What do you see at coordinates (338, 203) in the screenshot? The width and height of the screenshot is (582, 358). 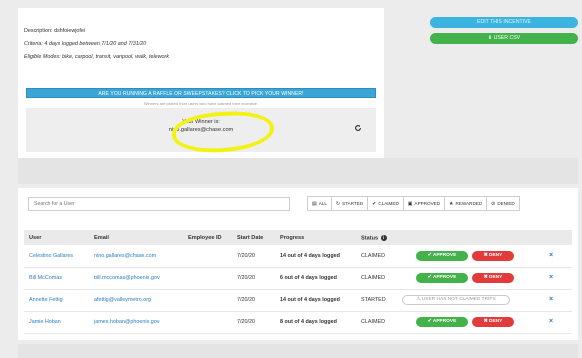 I see `refresh-icon: ↻` at bounding box center [338, 203].